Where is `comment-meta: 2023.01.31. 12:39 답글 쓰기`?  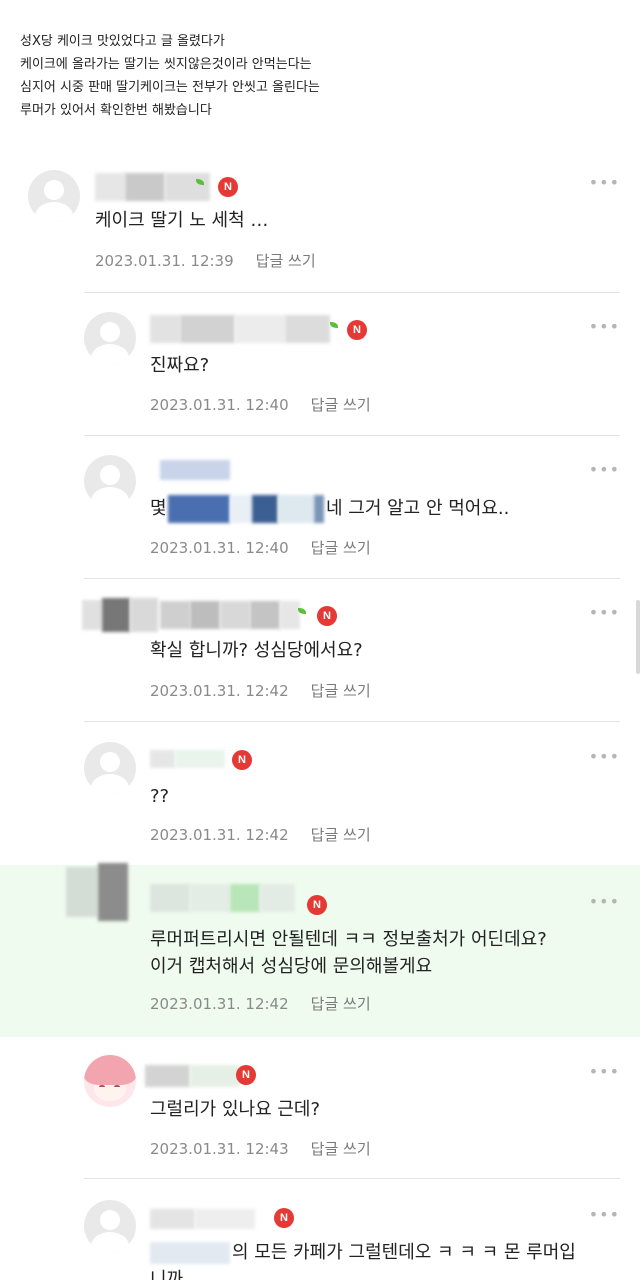
comment-meta: 2023.01.31. 12:39 답글 쓰기 is located at coordinates (205, 260).